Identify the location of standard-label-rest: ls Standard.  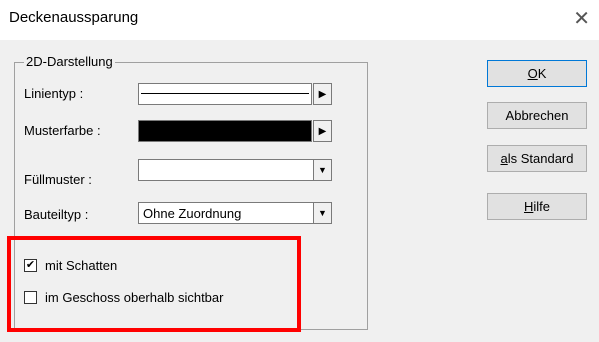
(540, 158).